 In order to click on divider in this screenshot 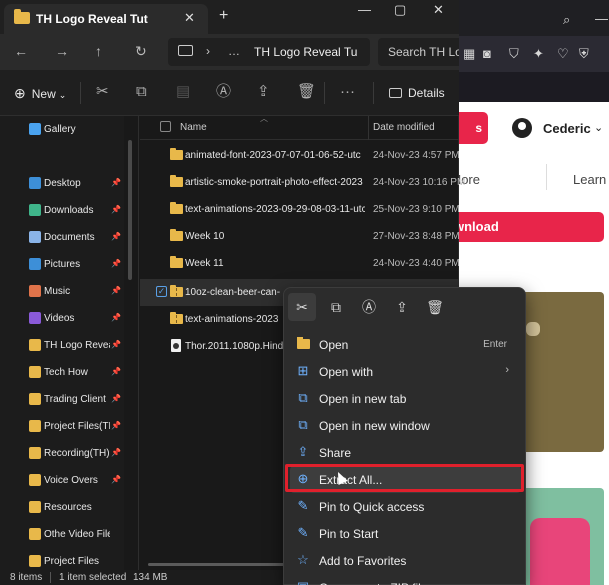, I will do `click(80, 93)`.